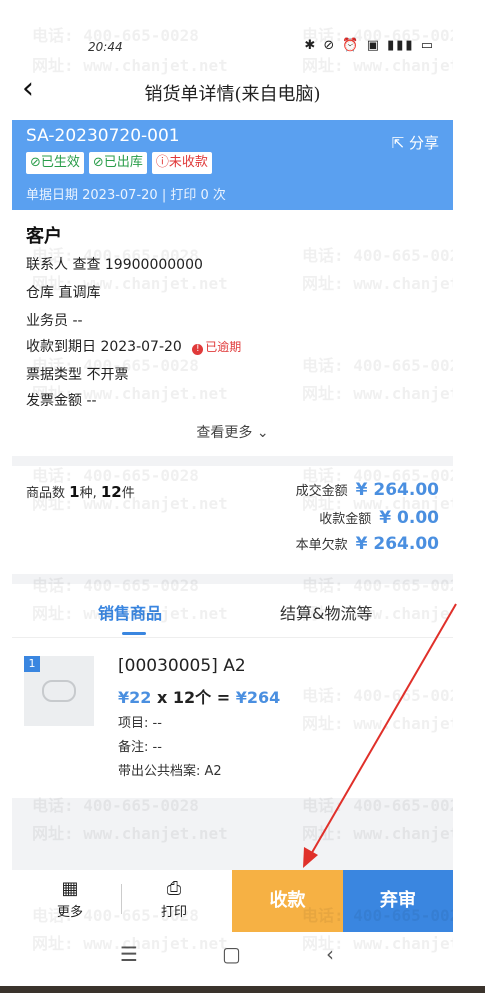 This screenshot has width=485, height=993. What do you see at coordinates (54, 321) in the screenshot?
I see `info-row-salesperson: 业务员 --` at bounding box center [54, 321].